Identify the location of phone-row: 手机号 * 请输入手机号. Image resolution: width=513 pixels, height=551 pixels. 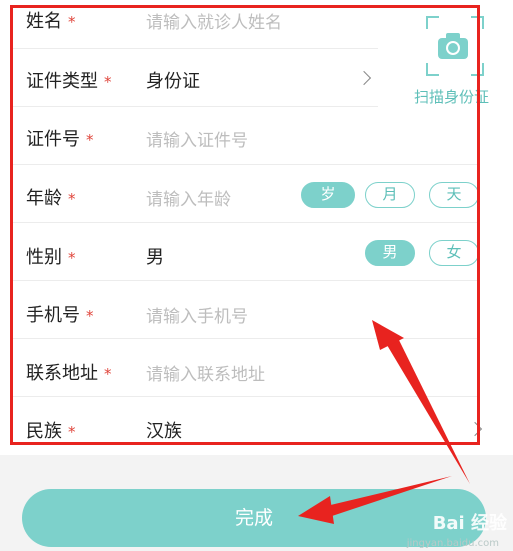
(246, 310).